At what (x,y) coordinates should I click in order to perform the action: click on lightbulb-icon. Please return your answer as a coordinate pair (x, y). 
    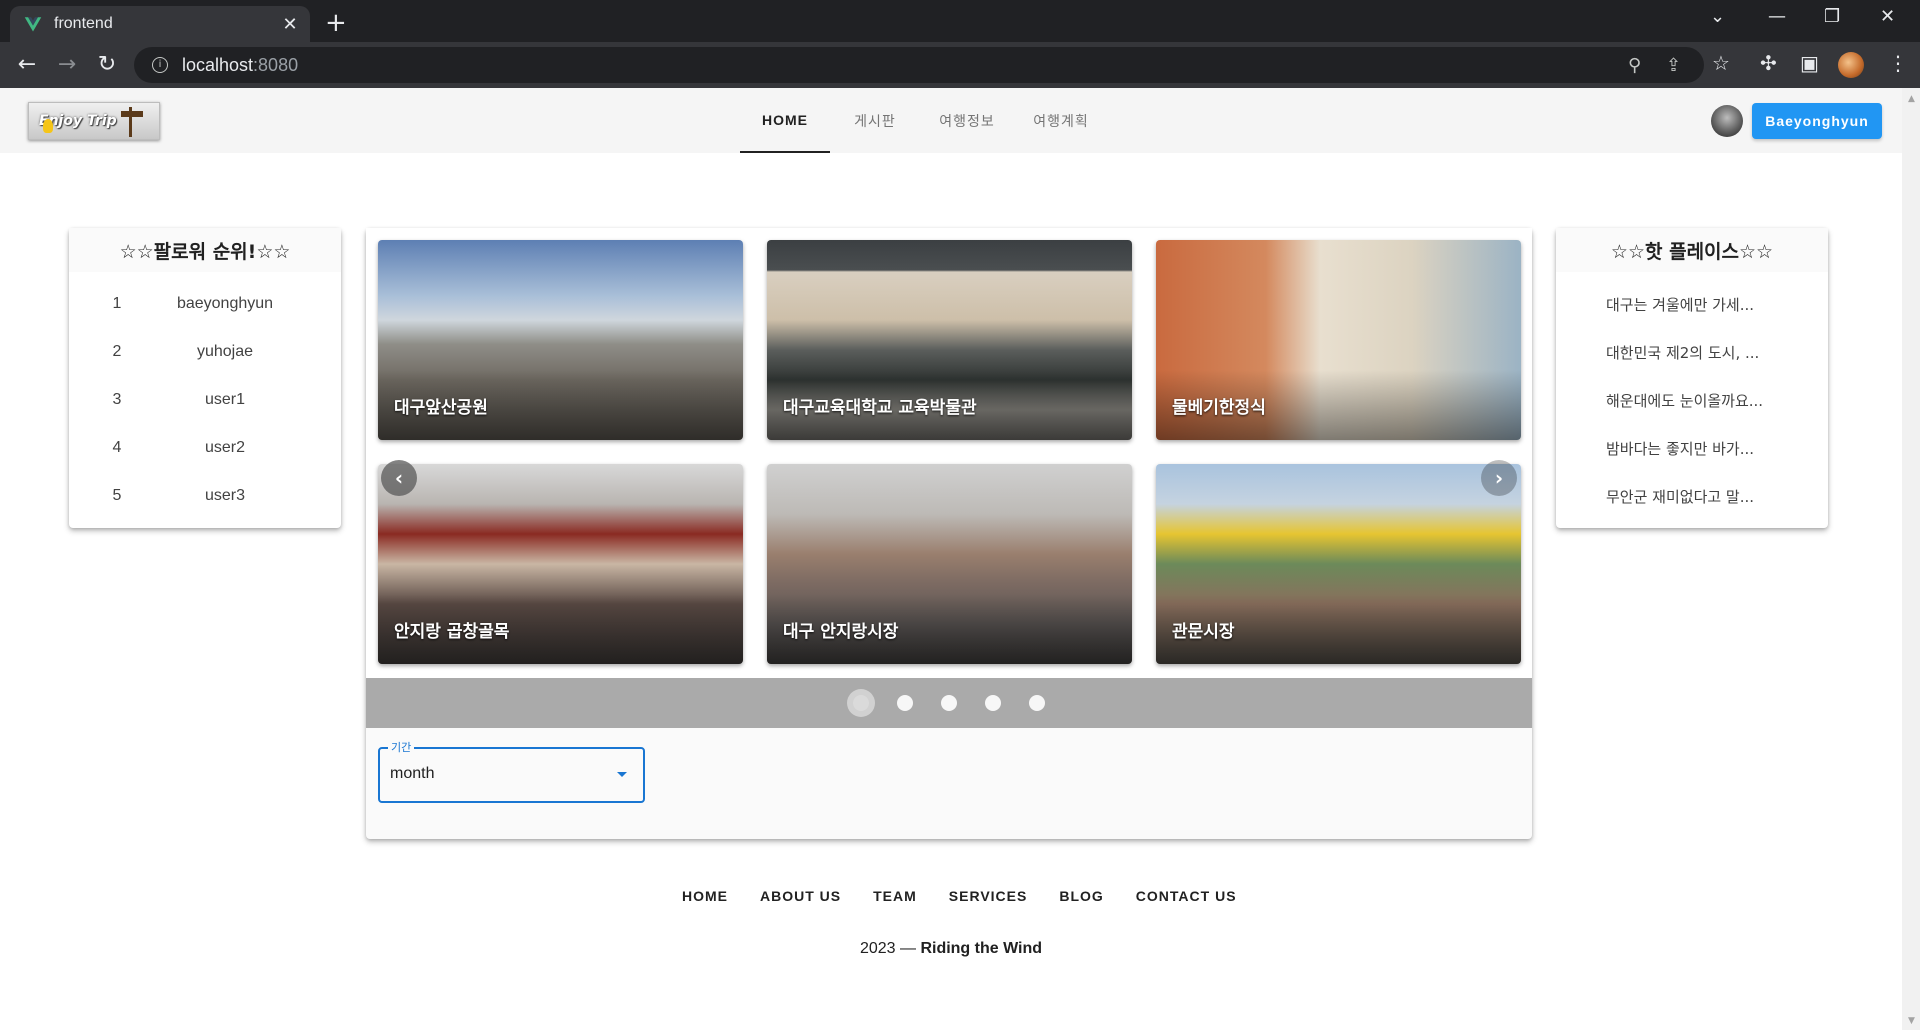
    Looking at the image, I should click on (48, 126).